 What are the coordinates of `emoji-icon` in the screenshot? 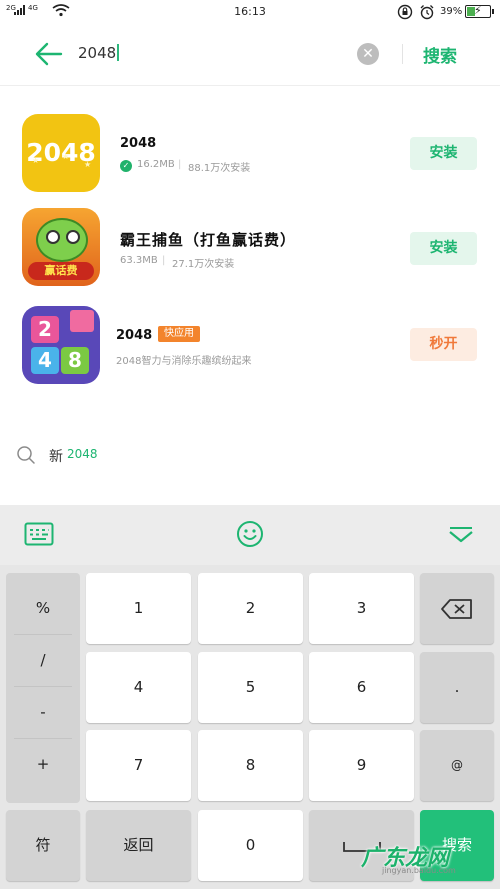 It's located at (250, 534).